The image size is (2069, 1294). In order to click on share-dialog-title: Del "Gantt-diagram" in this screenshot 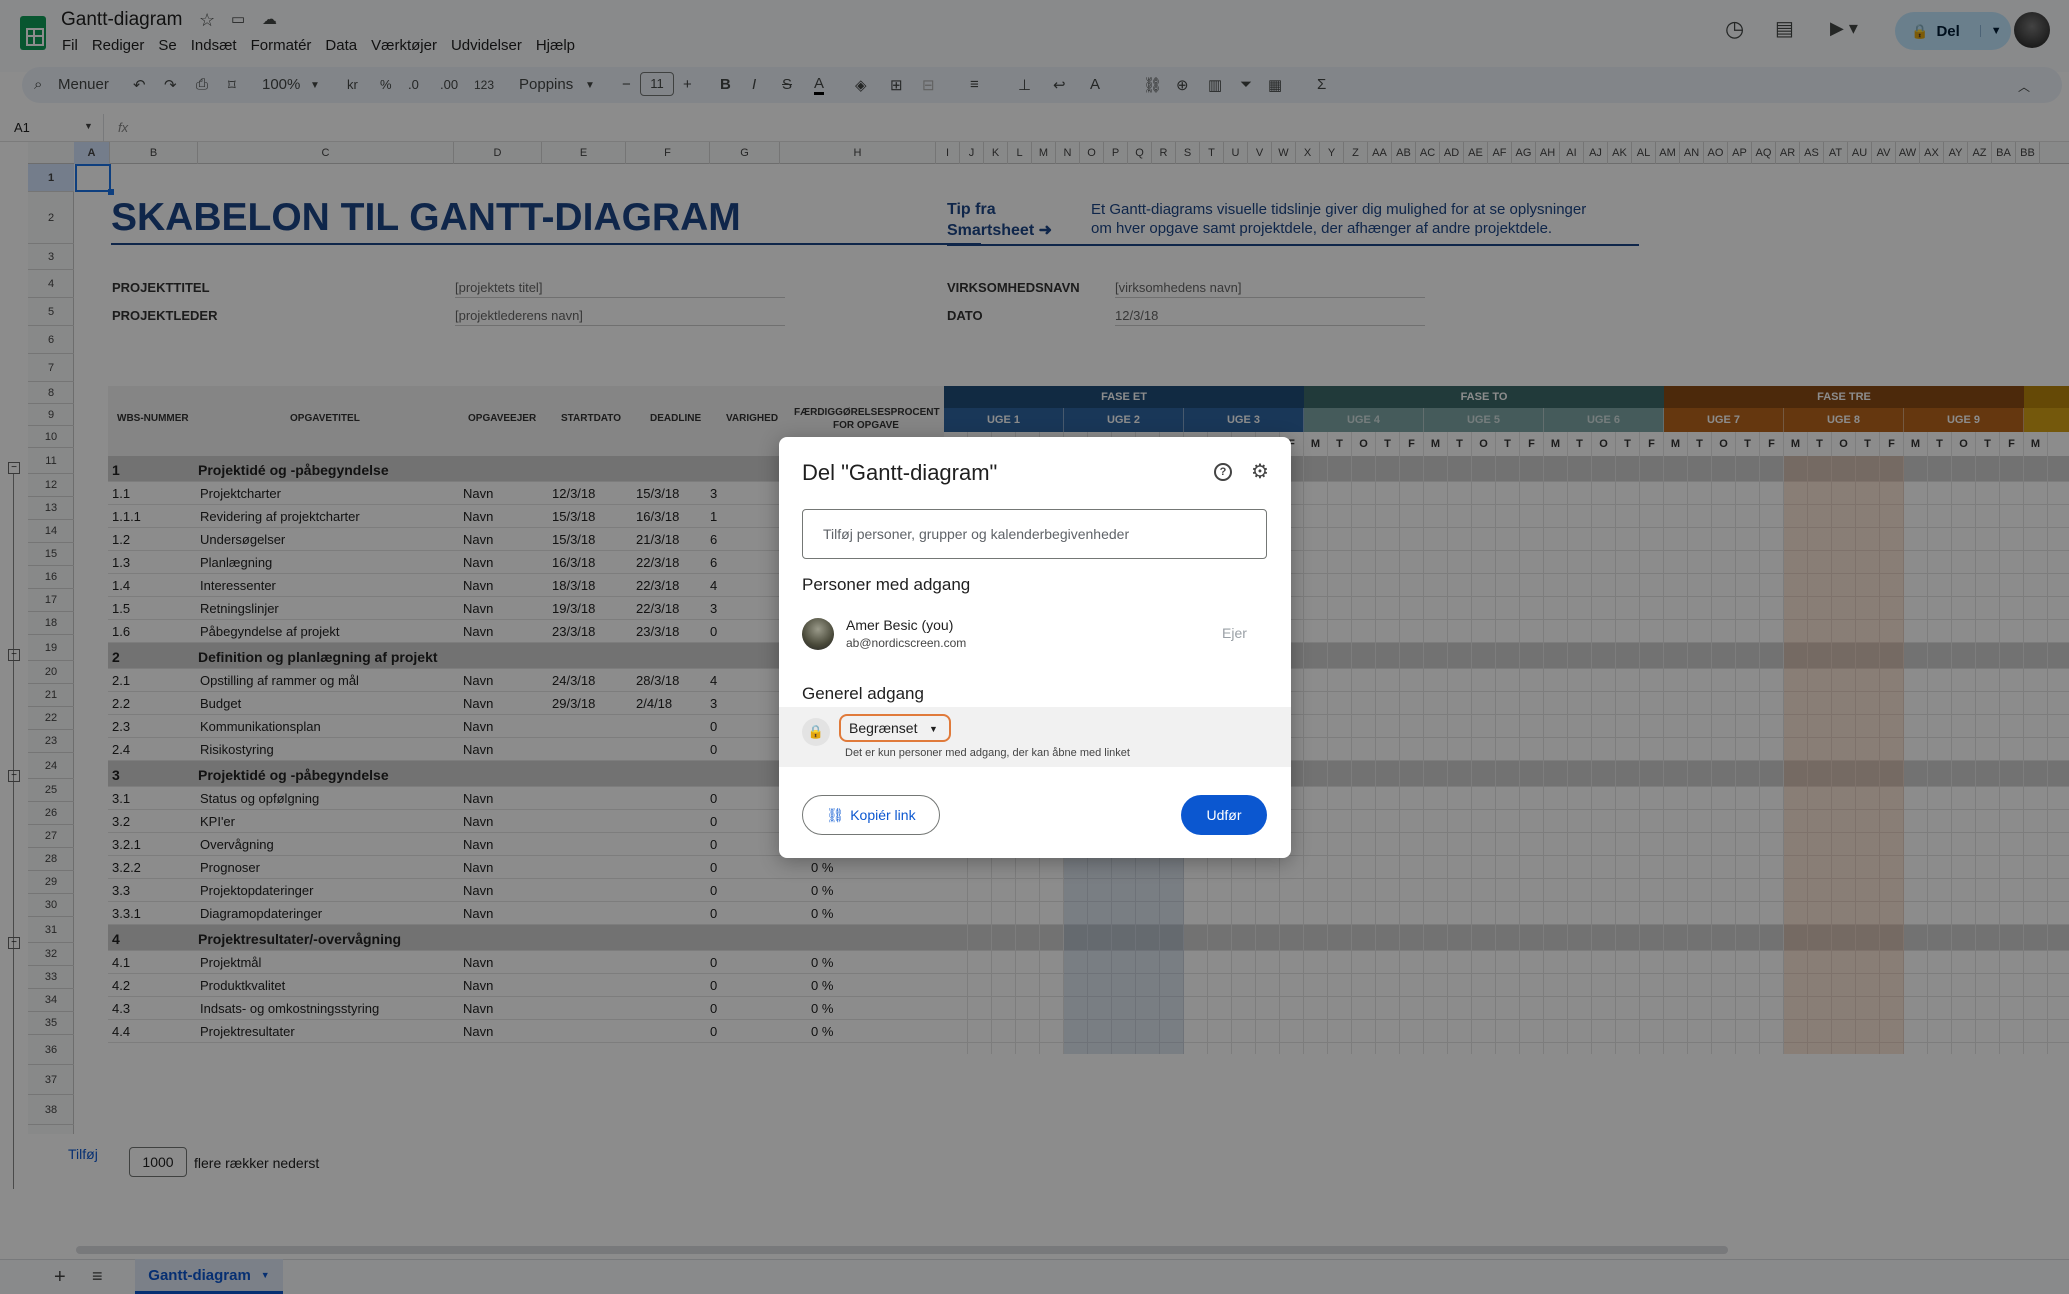, I will do `click(900, 472)`.